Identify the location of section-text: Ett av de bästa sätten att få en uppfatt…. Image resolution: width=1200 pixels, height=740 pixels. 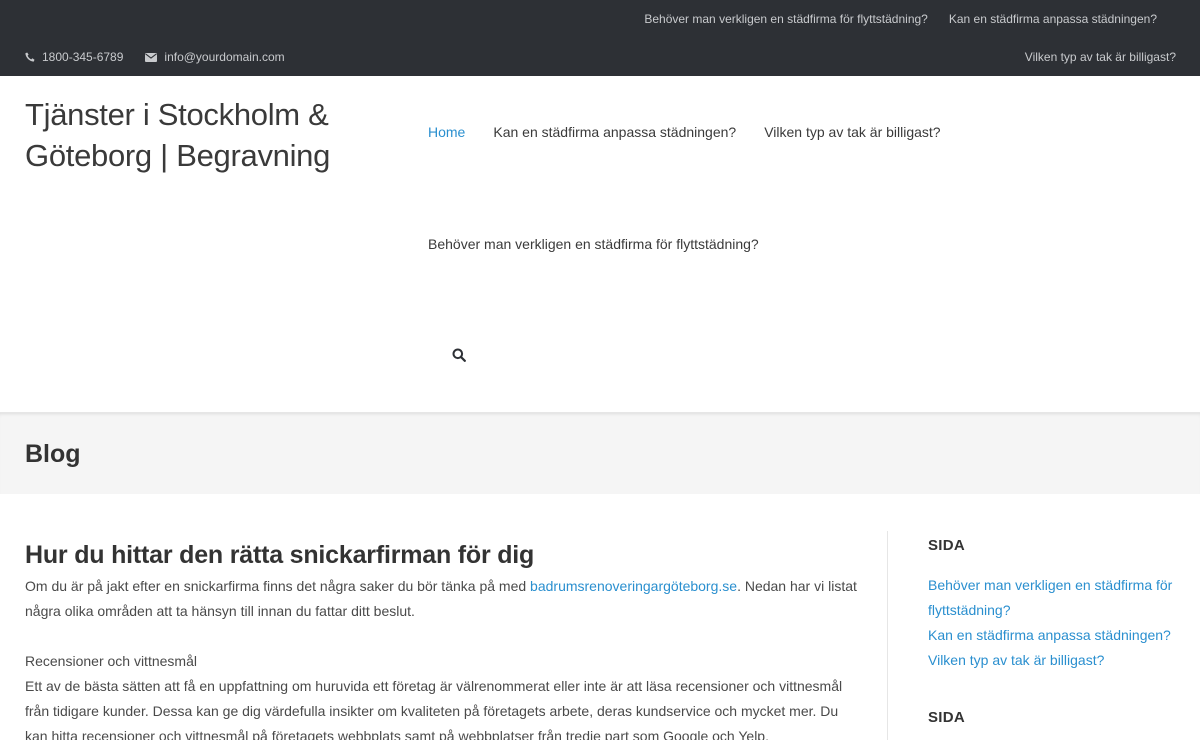
(434, 709).